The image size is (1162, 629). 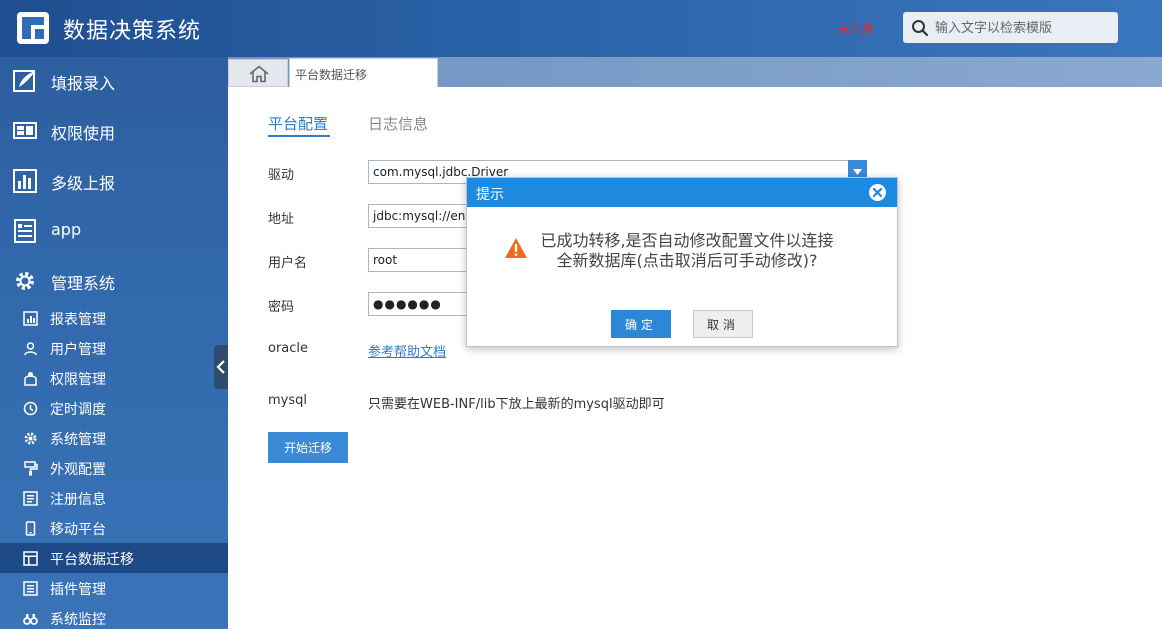 I want to click on sidebar-item-fill-entry: 填报录入, so click(x=114, y=82).